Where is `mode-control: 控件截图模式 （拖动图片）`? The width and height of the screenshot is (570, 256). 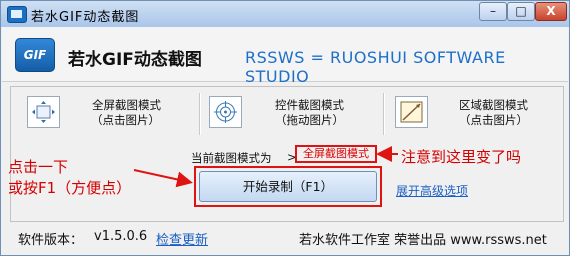 mode-control: 控件截图模式 （拖动图片） is located at coordinates (294, 113).